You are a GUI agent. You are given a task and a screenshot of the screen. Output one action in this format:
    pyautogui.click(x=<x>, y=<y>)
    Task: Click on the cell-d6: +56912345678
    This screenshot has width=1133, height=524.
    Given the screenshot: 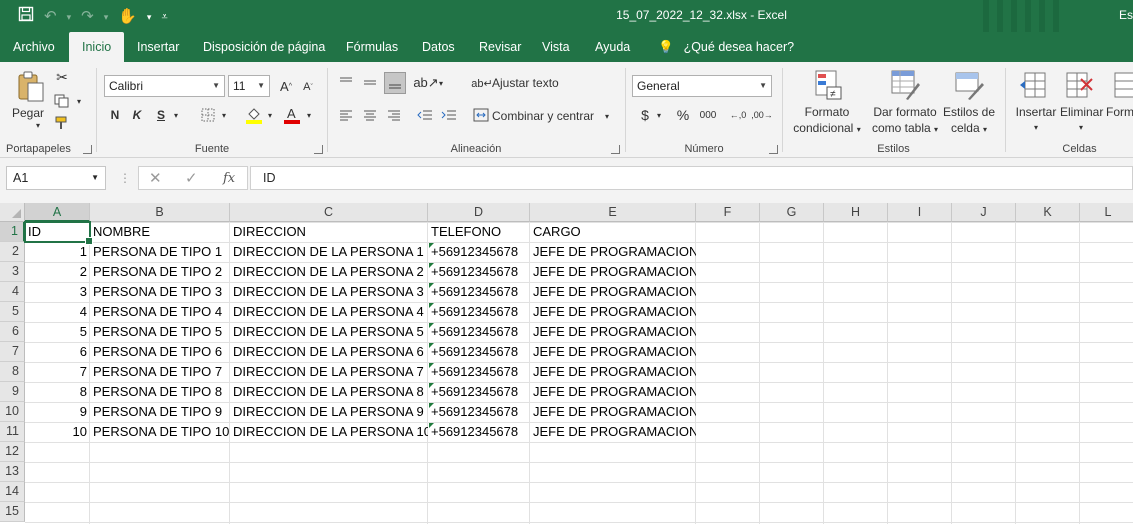 What is the action you would take?
    pyautogui.click(x=479, y=332)
    